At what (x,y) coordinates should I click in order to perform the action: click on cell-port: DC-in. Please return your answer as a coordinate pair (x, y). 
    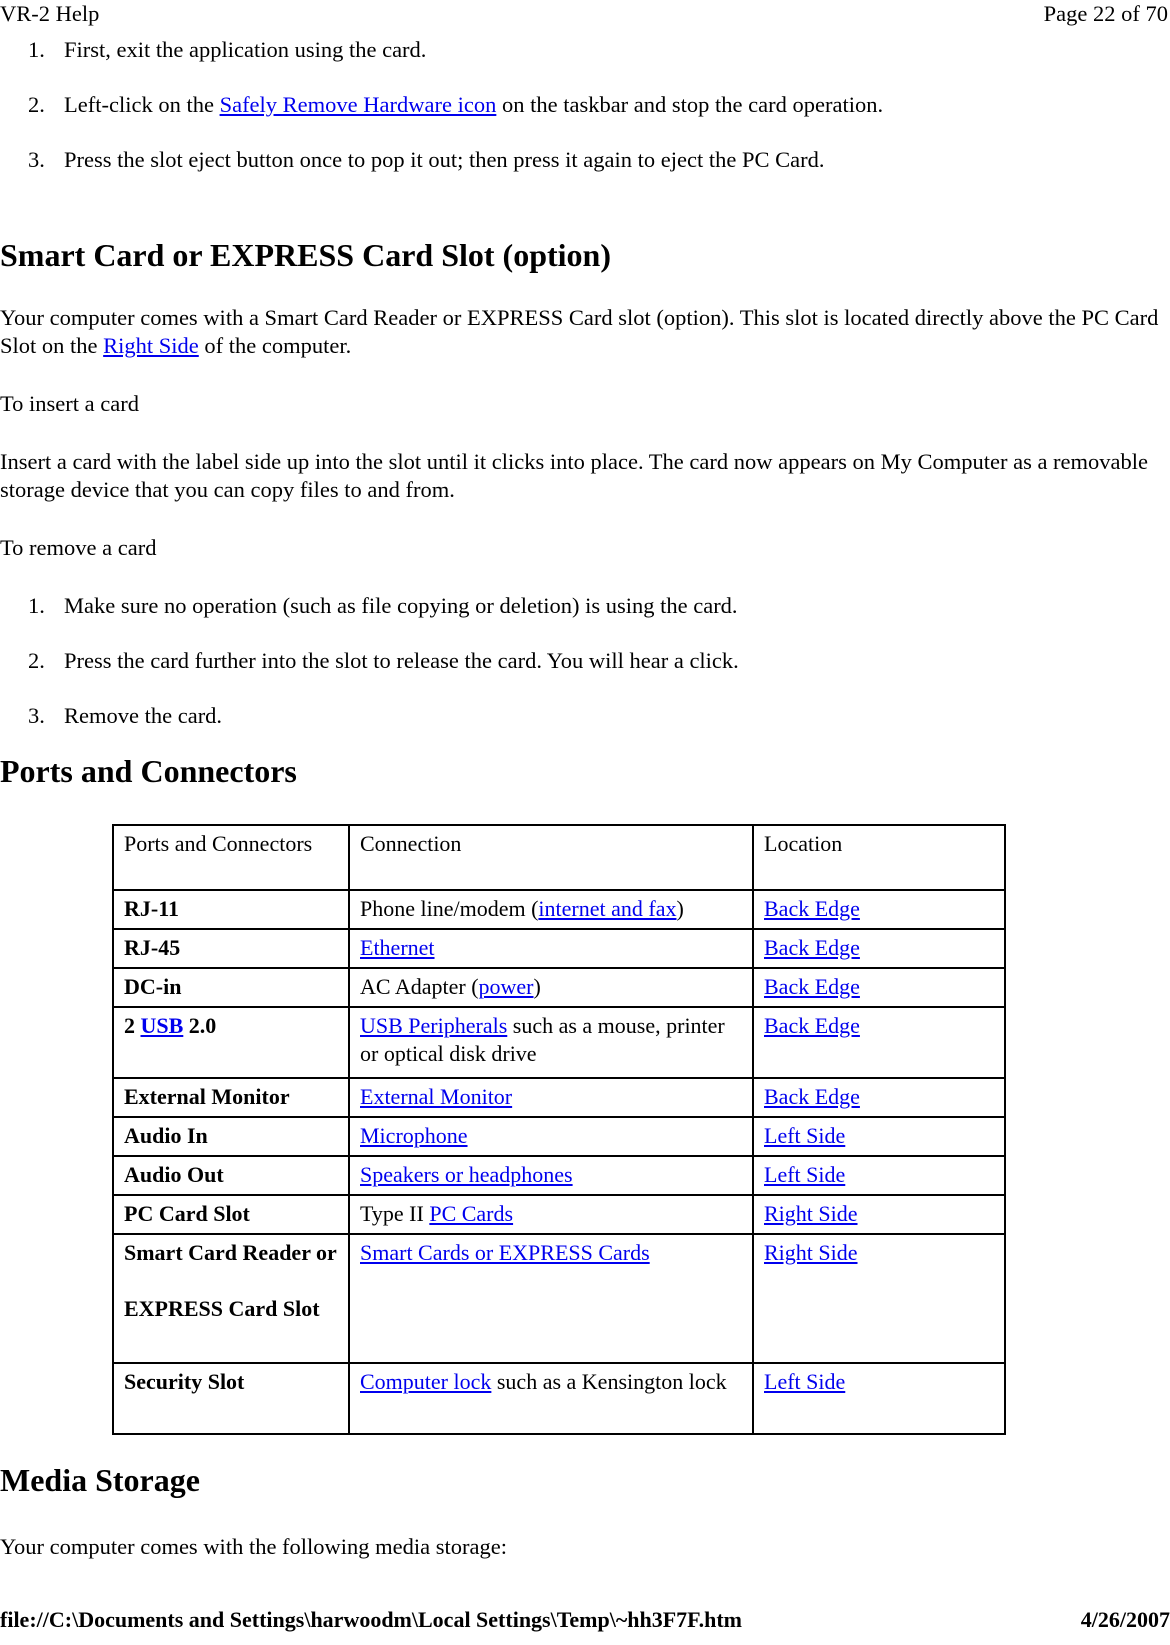
    Looking at the image, I should click on (231, 987).